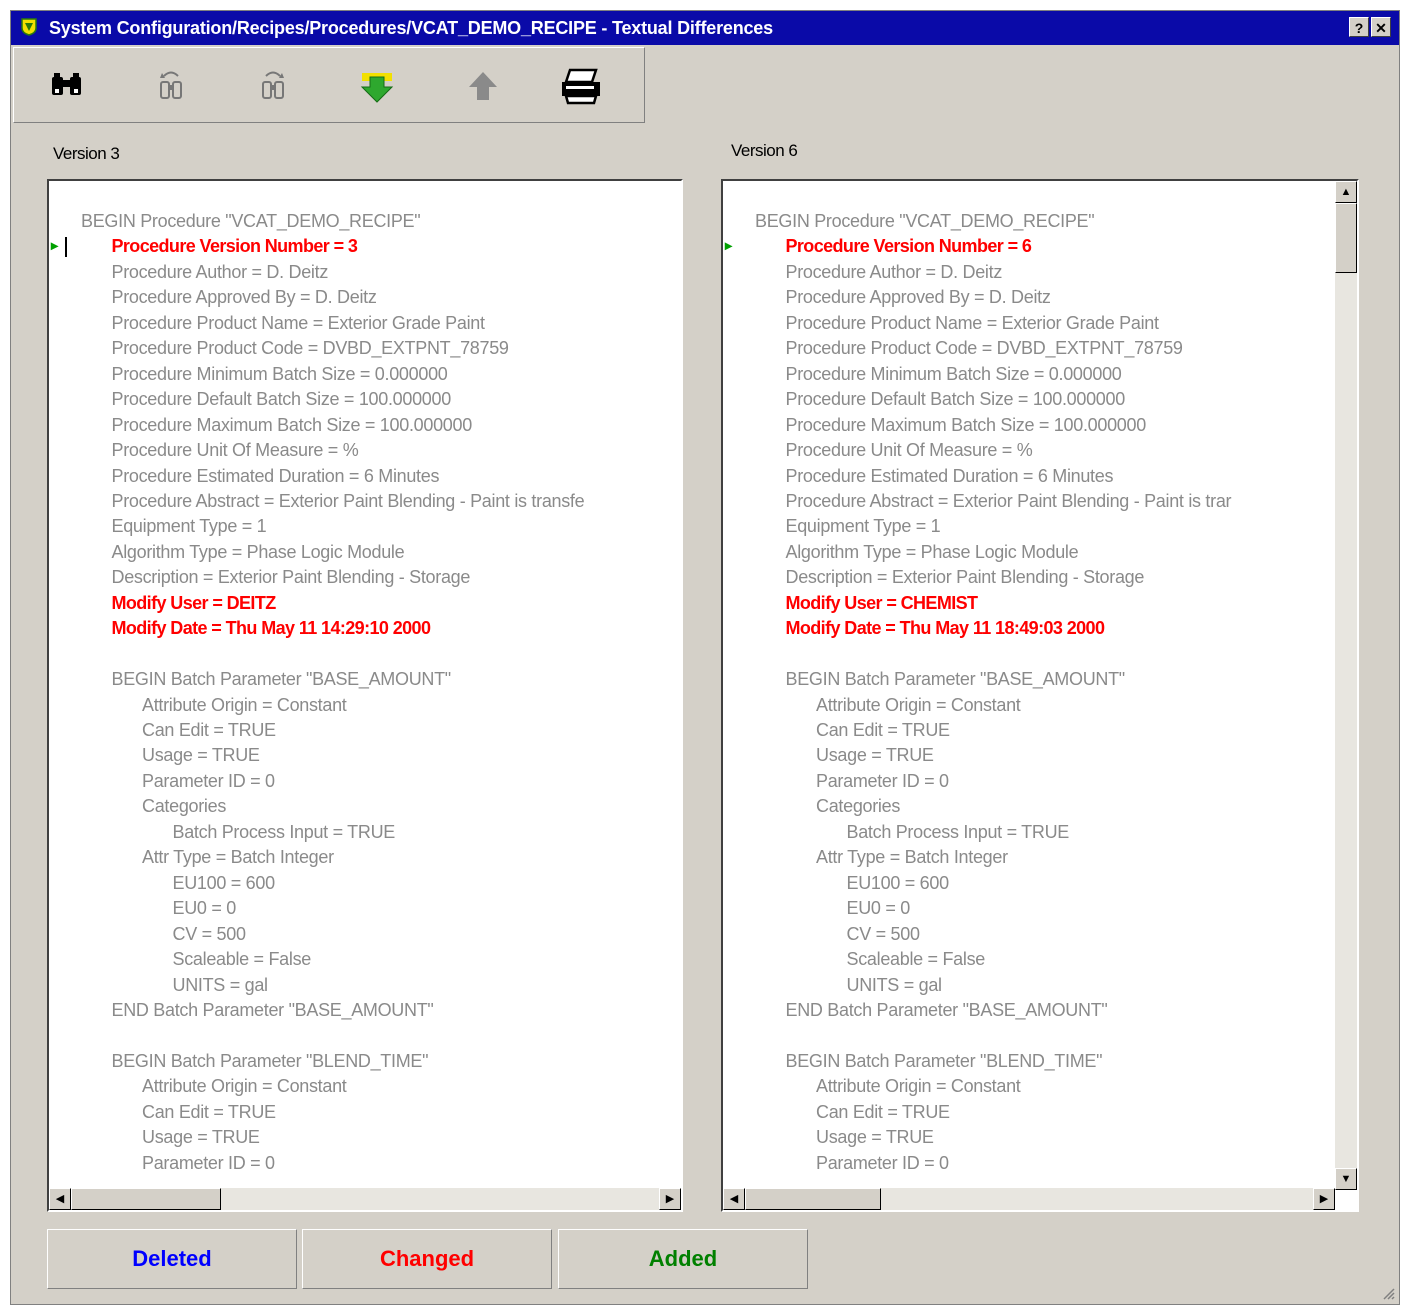 The image size is (1407, 1314). I want to click on legend-added: Added, so click(683, 1259).